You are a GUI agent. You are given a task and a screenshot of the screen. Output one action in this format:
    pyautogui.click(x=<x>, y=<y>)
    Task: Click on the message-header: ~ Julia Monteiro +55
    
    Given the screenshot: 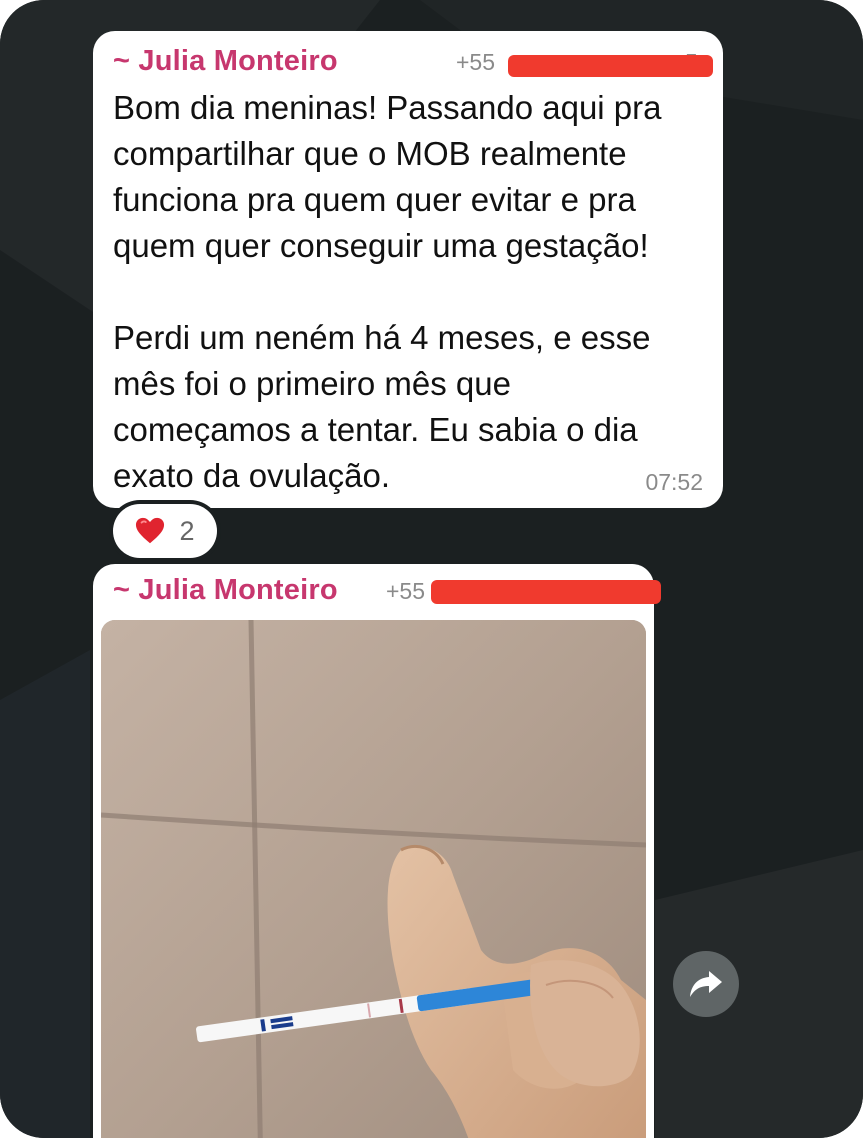 What is the action you would take?
    pyautogui.click(x=387, y=592)
    